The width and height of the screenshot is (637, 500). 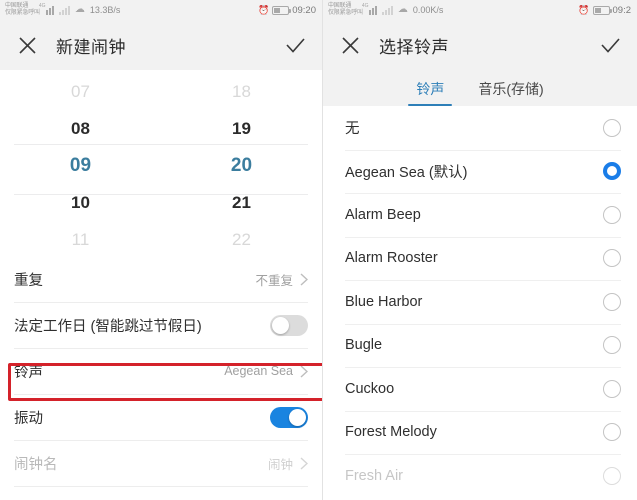 I want to click on signal-icons: 4G ☁, so click(x=385, y=9).